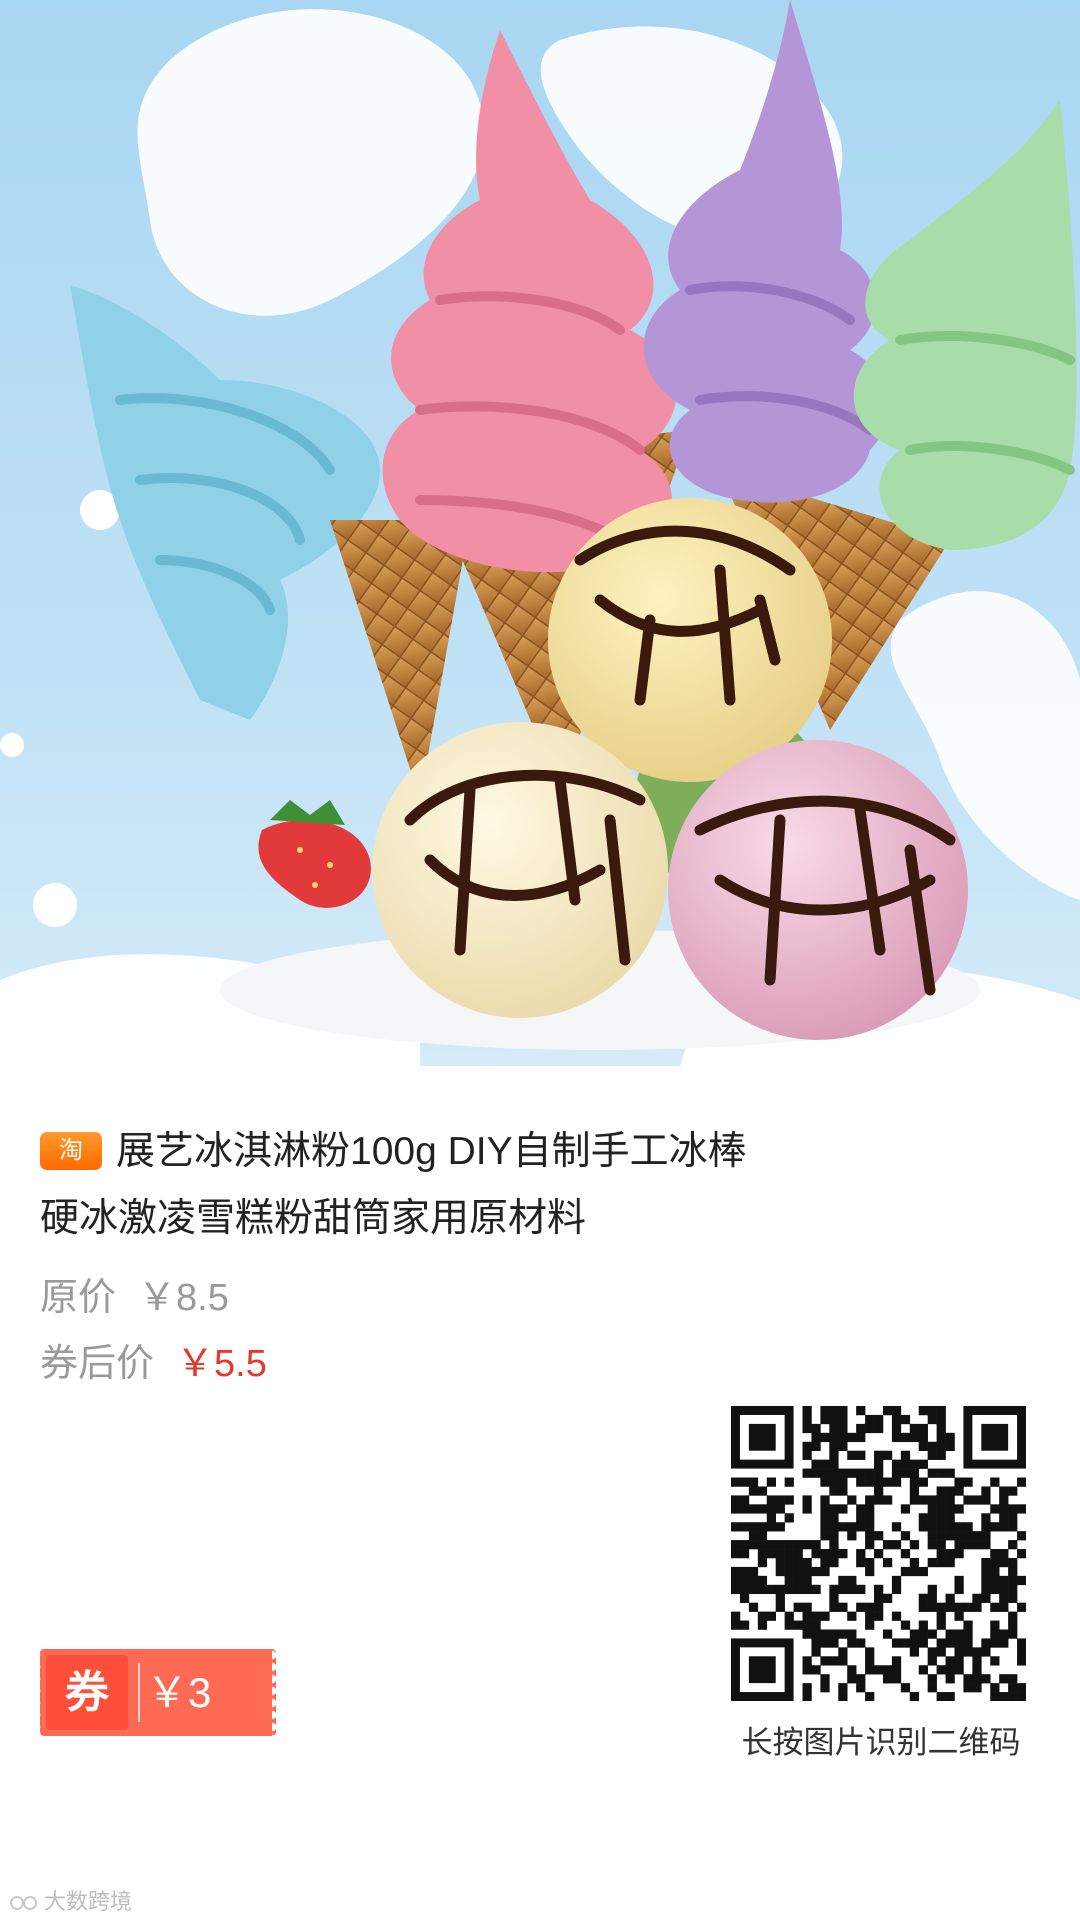  What do you see at coordinates (540, 1185) in the screenshot?
I see `product-title: 淘展艺冰淇淋粉100g DIY自制手工冰棒 硬冰激凌雪糕粉甜筒家用原材料` at bounding box center [540, 1185].